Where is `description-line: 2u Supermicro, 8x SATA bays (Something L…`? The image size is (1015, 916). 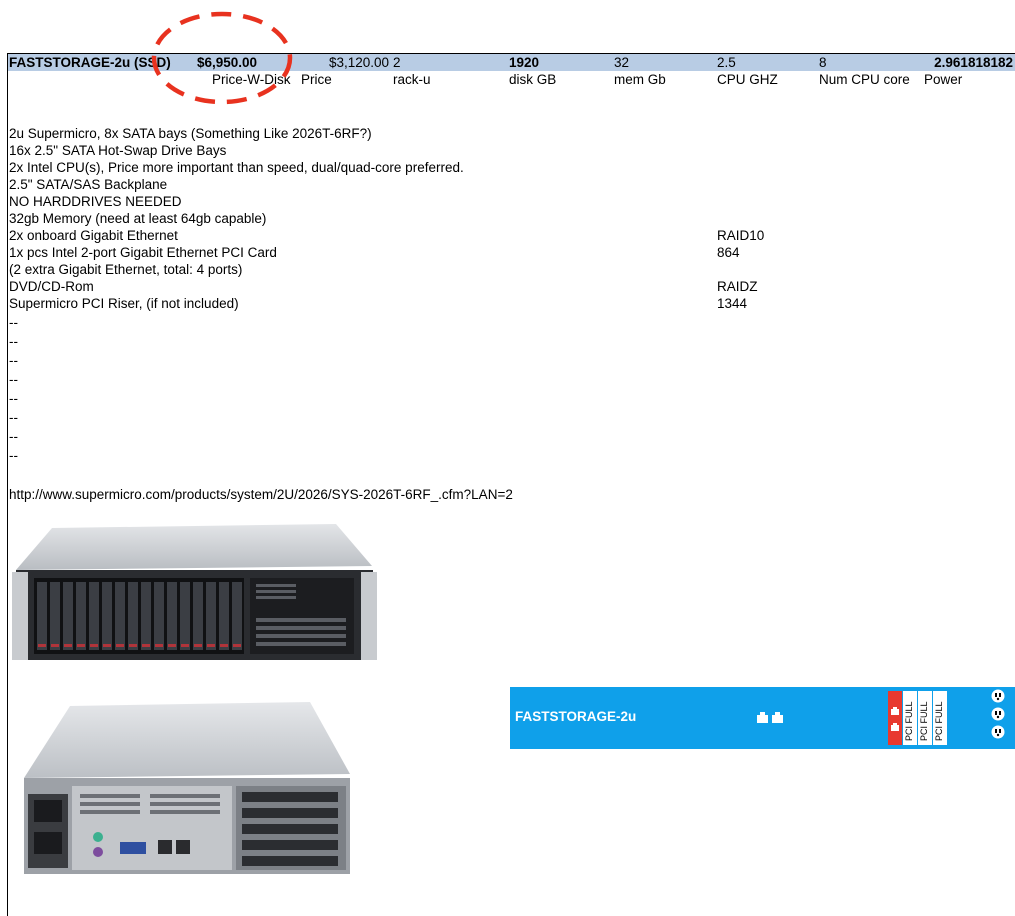 description-line: 2u Supermicro, 8x SATA bays (Something L… is located at coordinates (190, 134).